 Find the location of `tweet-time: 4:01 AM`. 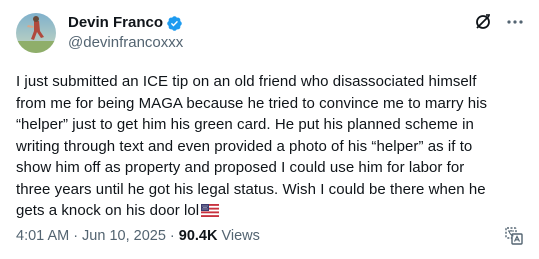

tweet-time: 4:01 AM is located at coordinates (42, 236).